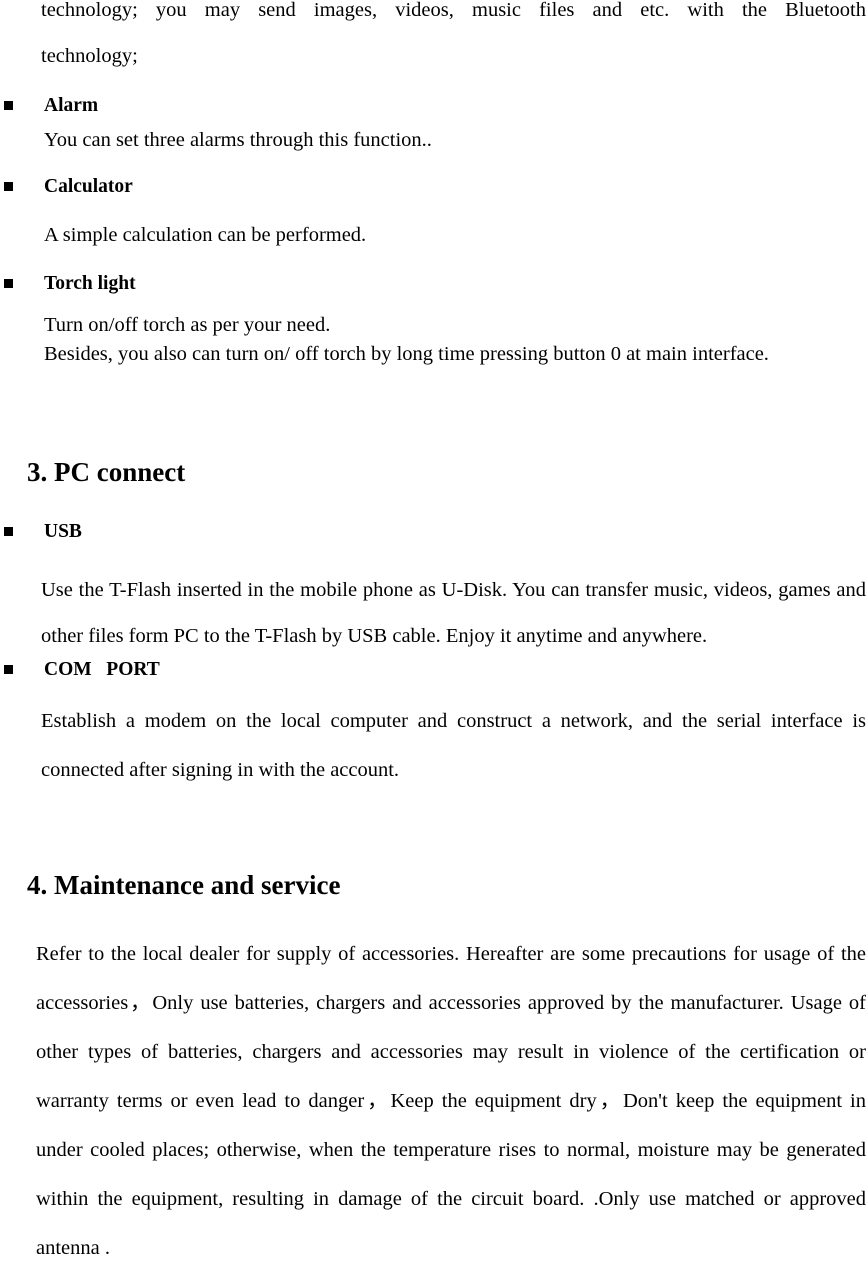 The width and height of the screenshot is (866, 1273). What do you see at coordinates (90, 283) in the screenshot?
I see `bullet-label-torch-light: Torch light` at bounding box center [90, 283].